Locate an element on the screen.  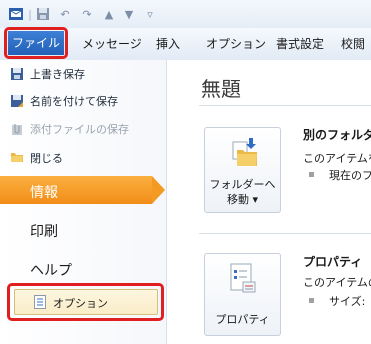
properties-button: プロパティ is located at coordinates (242, 294).